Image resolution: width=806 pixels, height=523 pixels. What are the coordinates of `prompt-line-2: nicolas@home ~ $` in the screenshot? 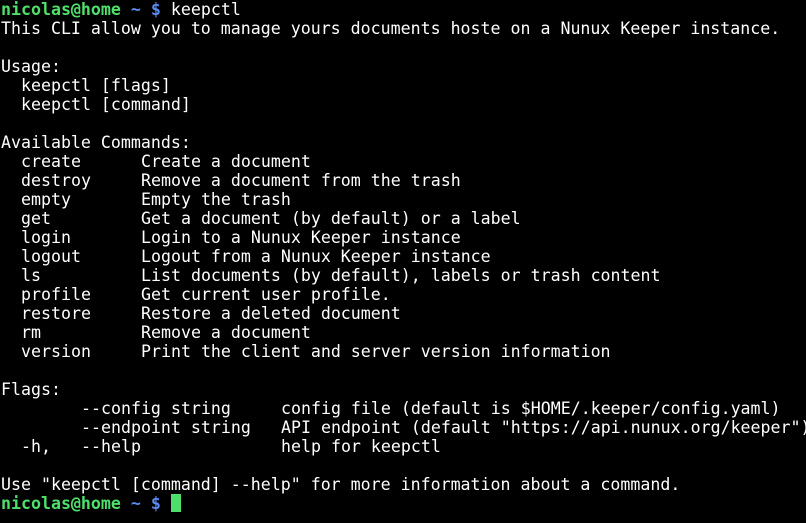 It's located at (403, 503).